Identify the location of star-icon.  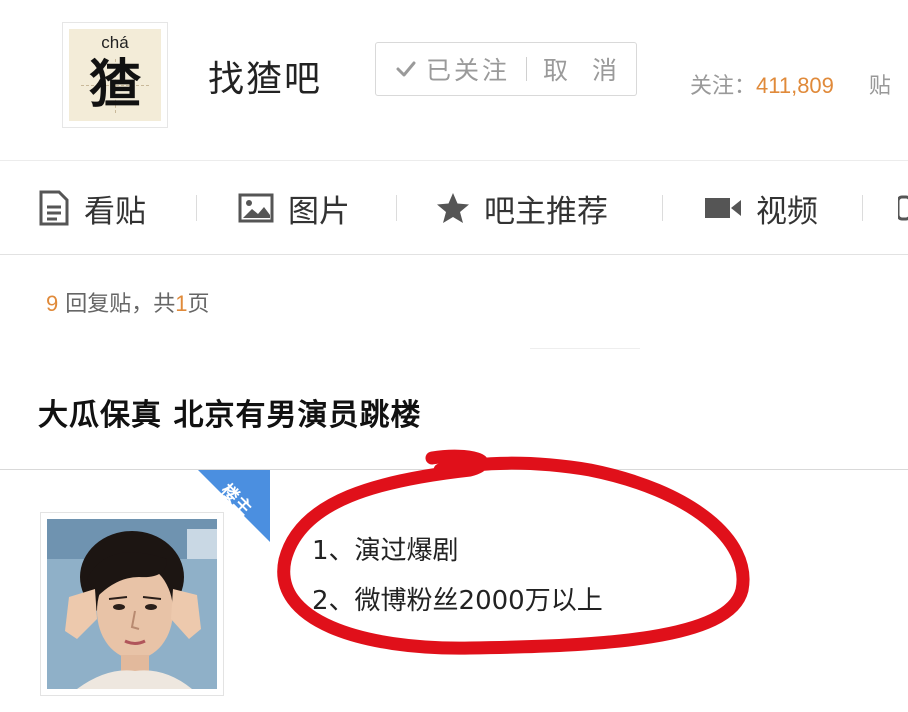
(453, 208).